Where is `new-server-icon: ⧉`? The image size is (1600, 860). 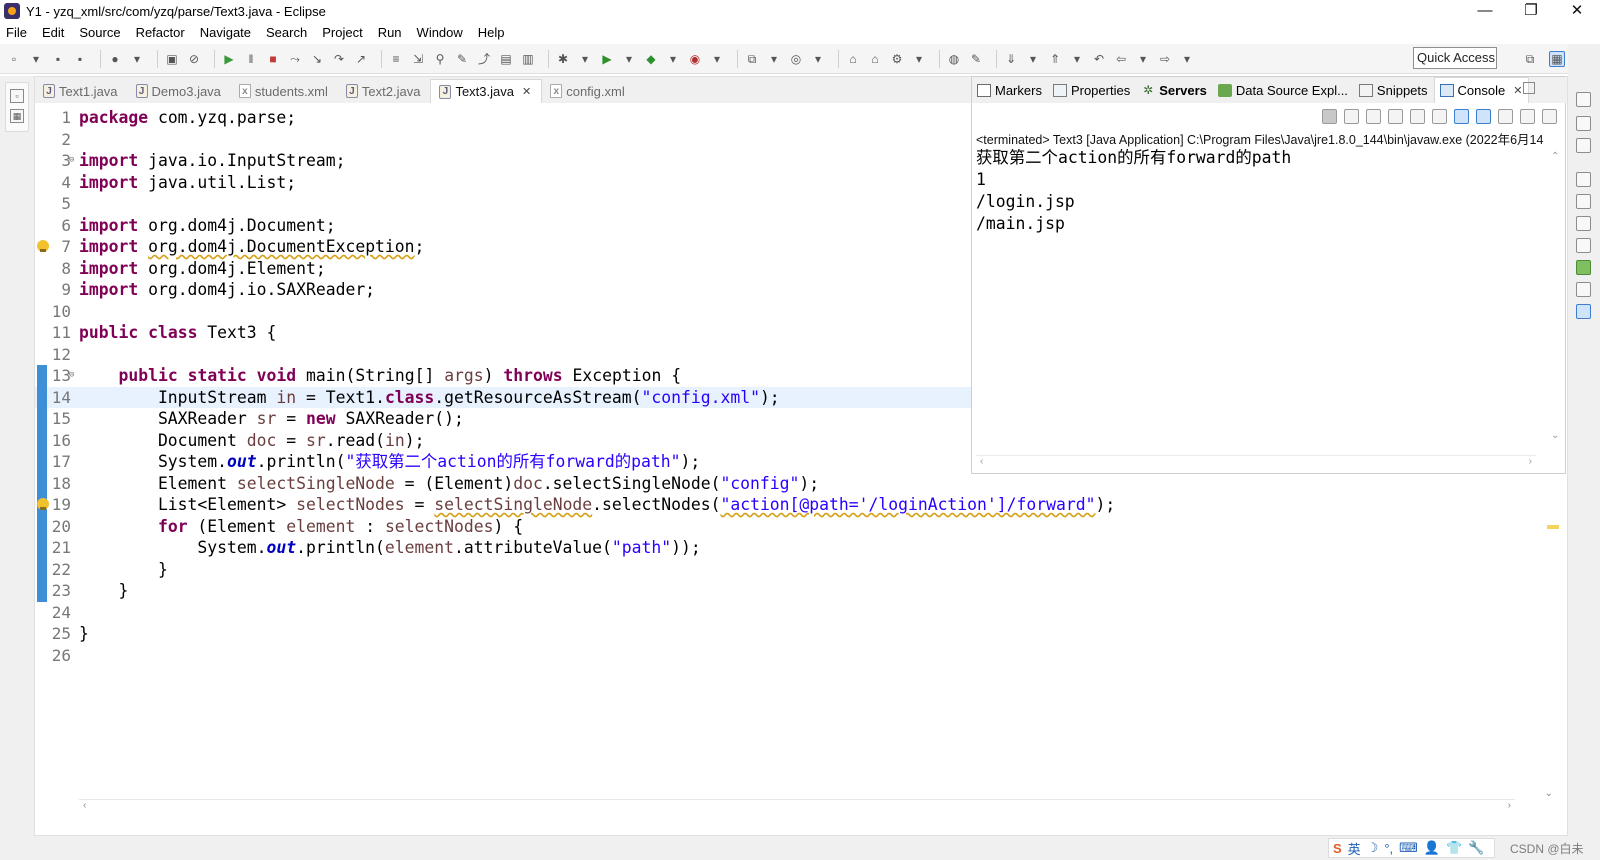
new-server-icon: ⧉ is located at coordinates (752, 59).